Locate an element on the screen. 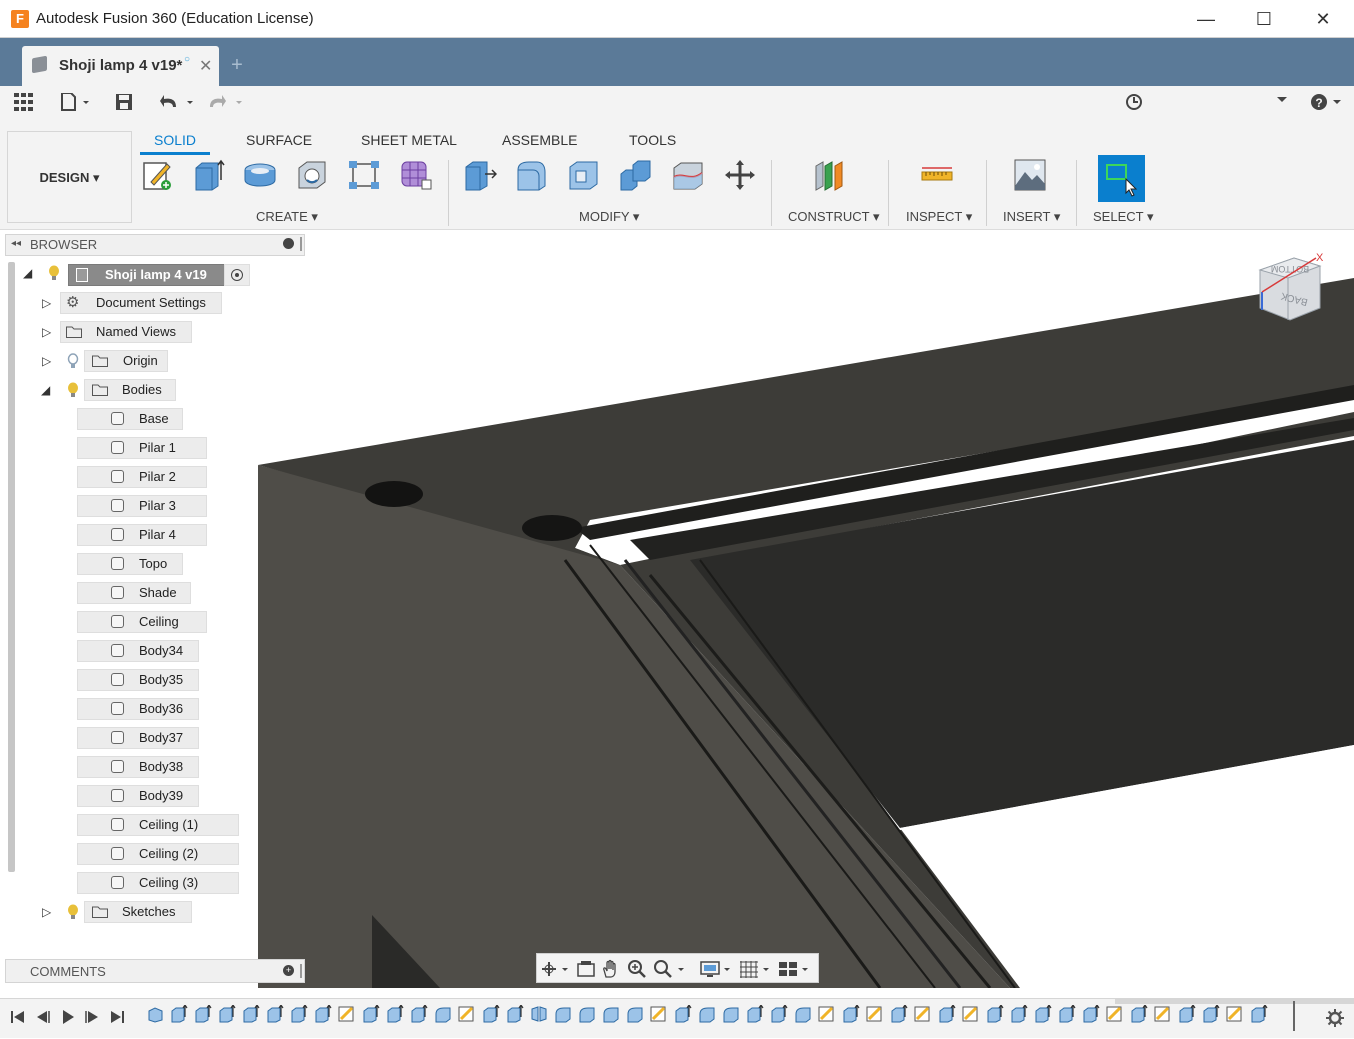 The image size is (1354, 1039). root-expander-icon: ◢ is located at coordinates (27, 273).